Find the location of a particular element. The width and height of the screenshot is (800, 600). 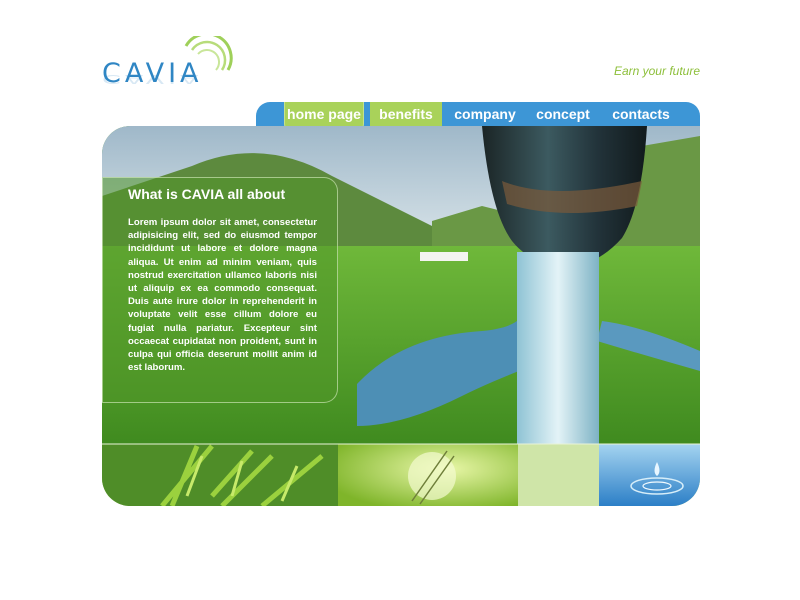

about-title: What is CAVIA all about is located at coordinates (207, 194).